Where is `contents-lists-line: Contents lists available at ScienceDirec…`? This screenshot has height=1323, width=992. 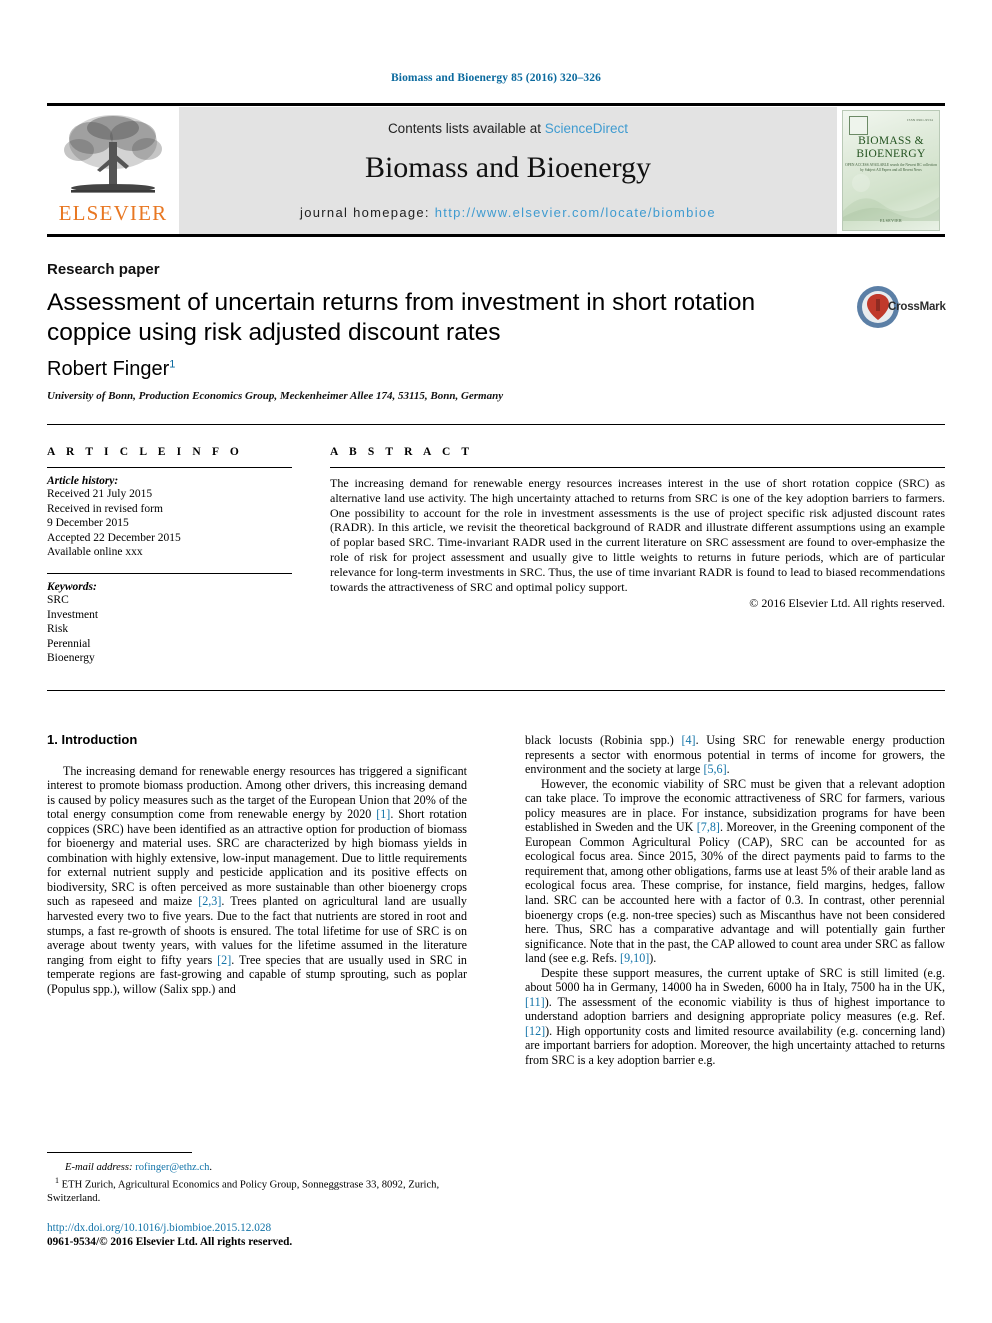 contents-lists-line: Contents lists available at ScienceDirec… is located at coordinates (508, 128).